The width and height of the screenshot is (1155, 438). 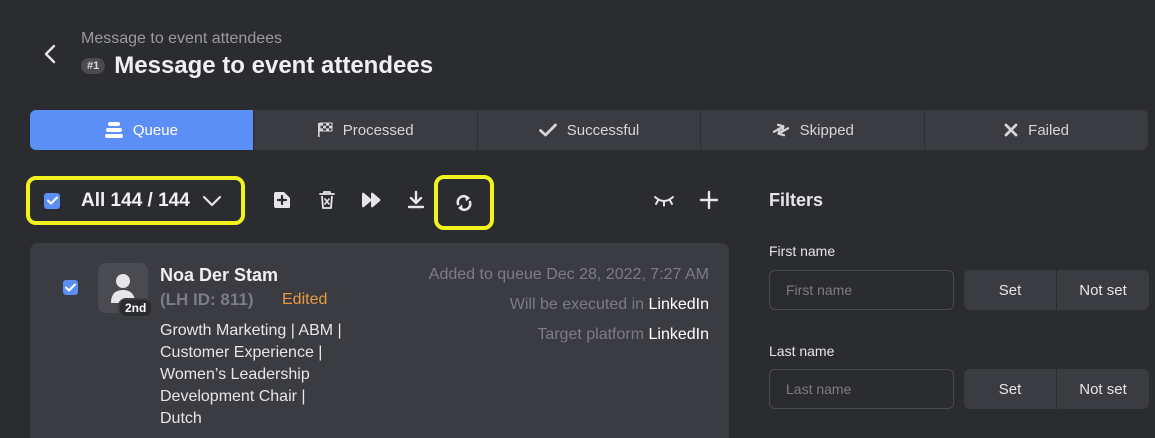 I want to click on selection-count: All 144 / 144, so click(x=135, y=200).